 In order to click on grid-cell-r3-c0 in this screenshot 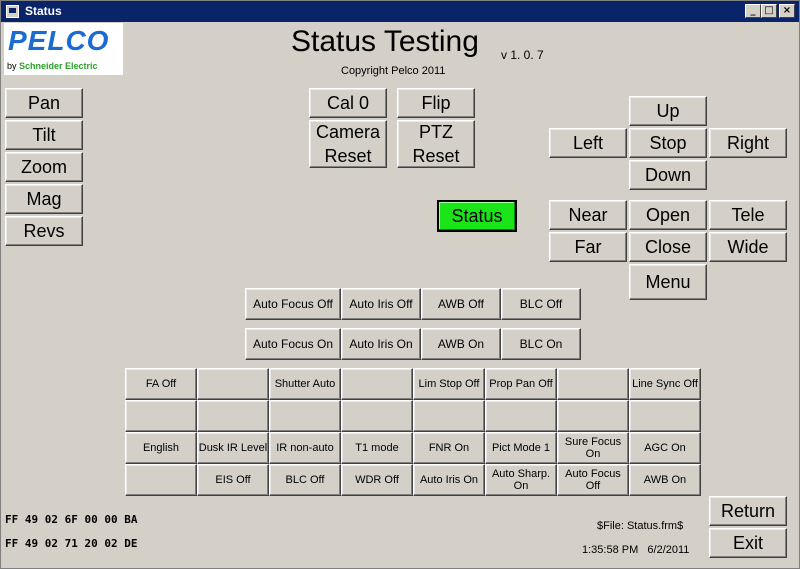, I will do `click(161, 480)`.